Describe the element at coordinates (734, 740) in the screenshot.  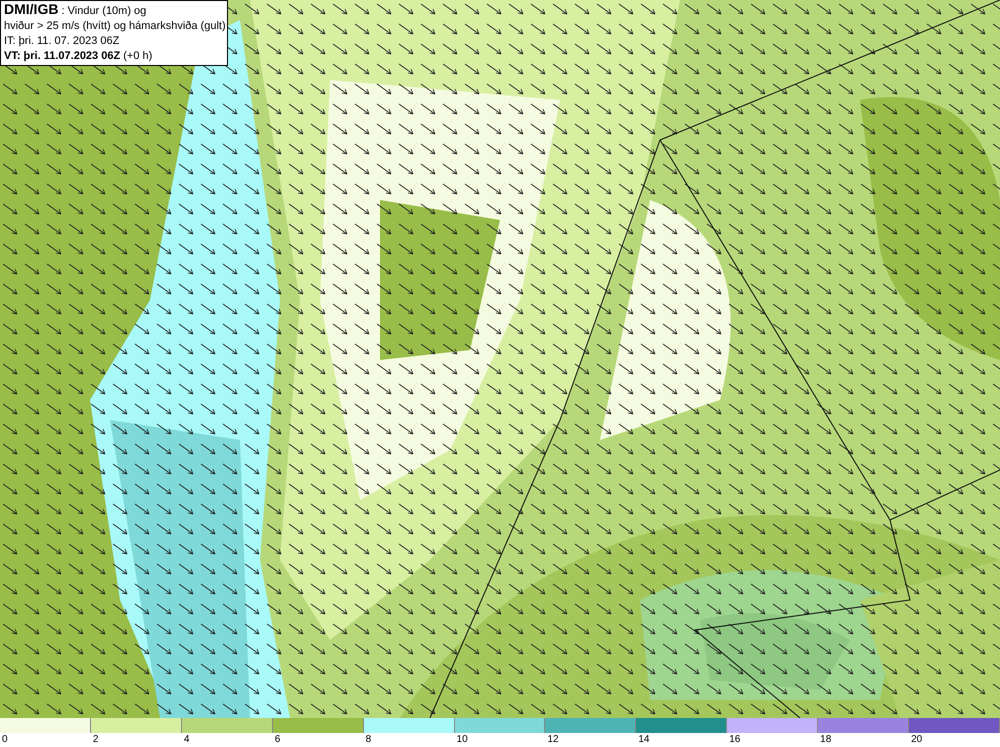
I see `legend-tick-label: 16` at that location.